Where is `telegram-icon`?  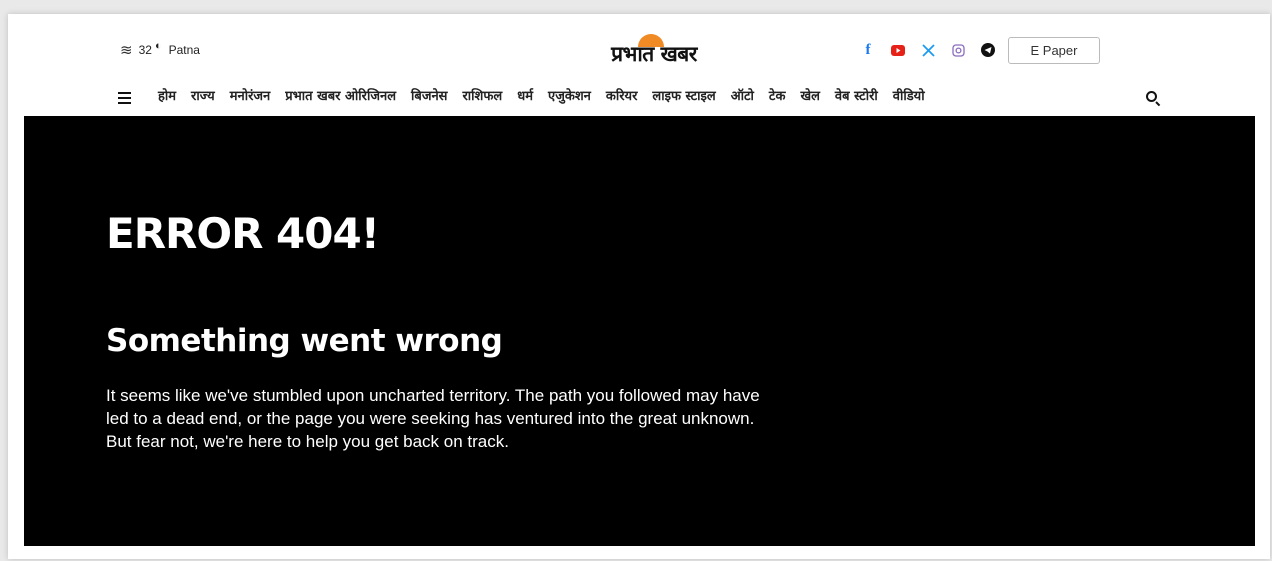 telegram-icon is located at coordinates (988, 50).